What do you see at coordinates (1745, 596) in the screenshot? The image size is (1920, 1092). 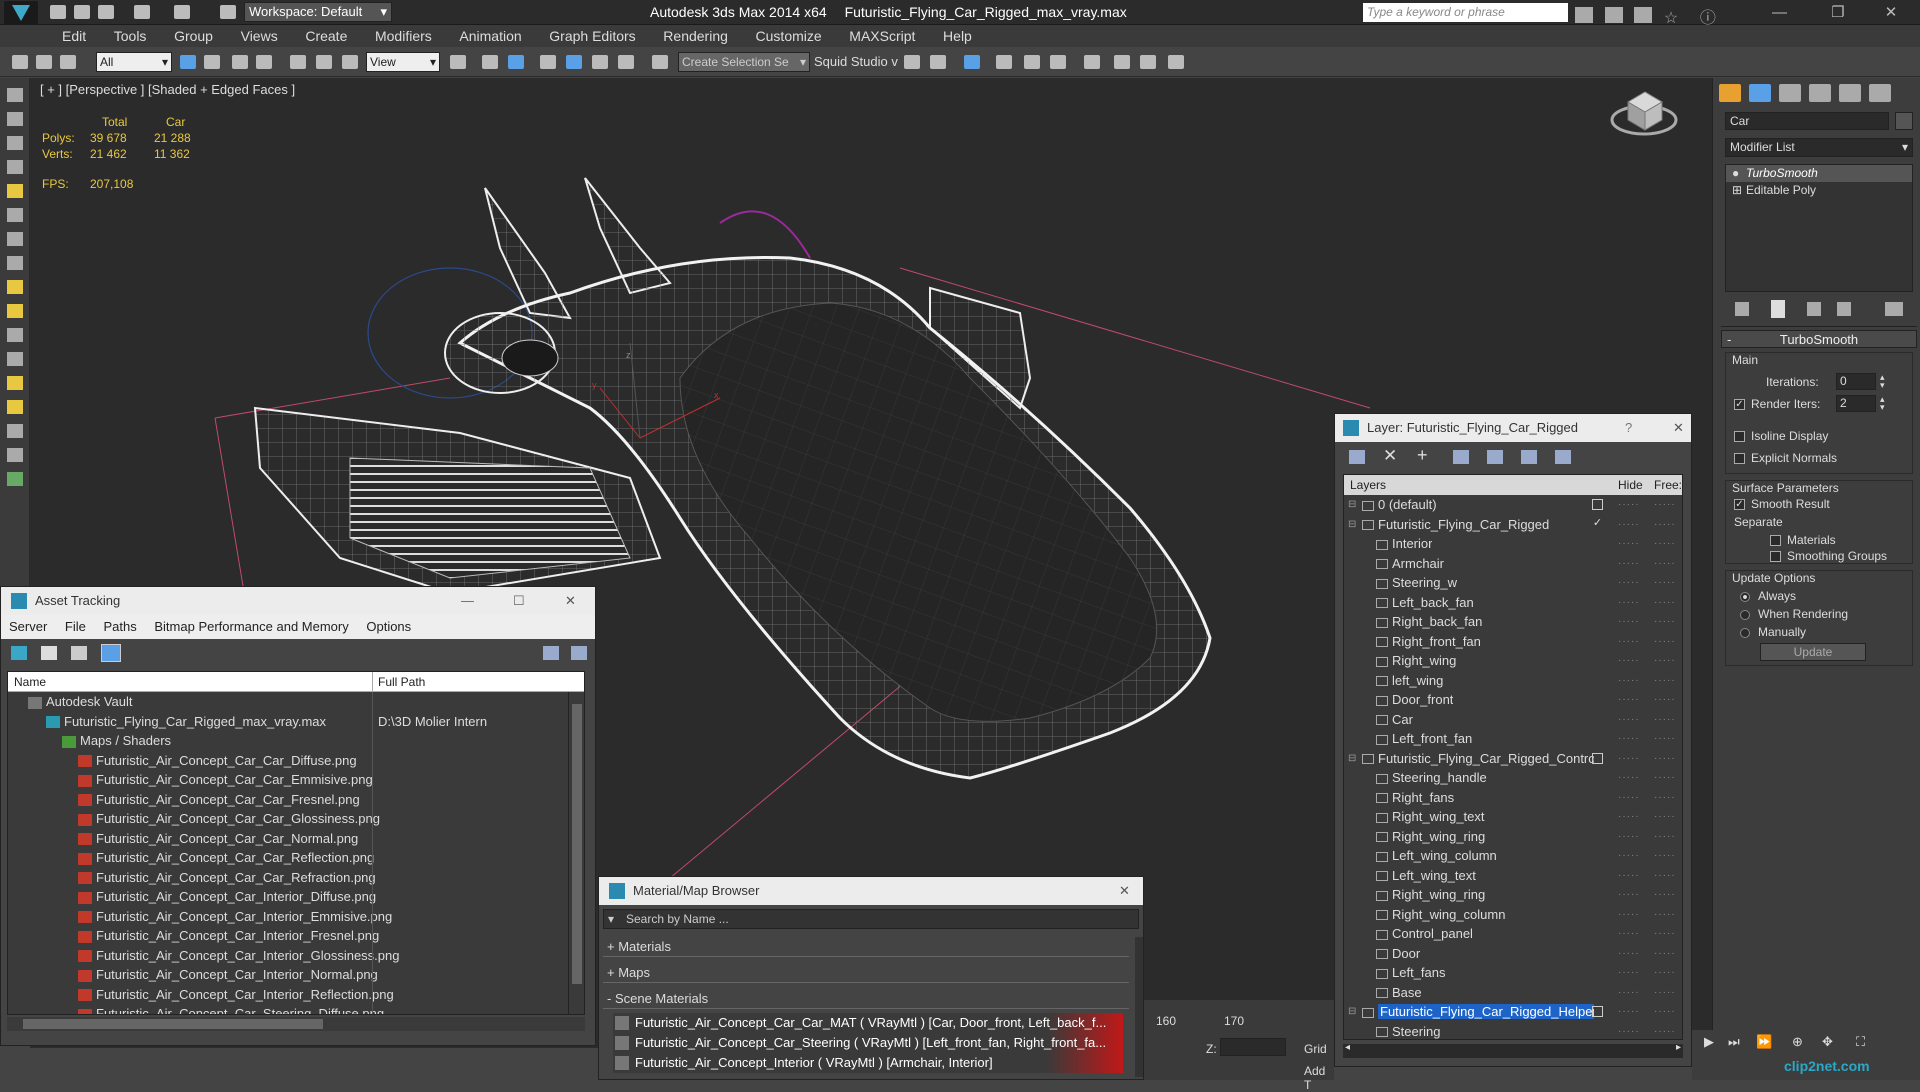 I see `always-radio` at bounding box center [1745, 596].